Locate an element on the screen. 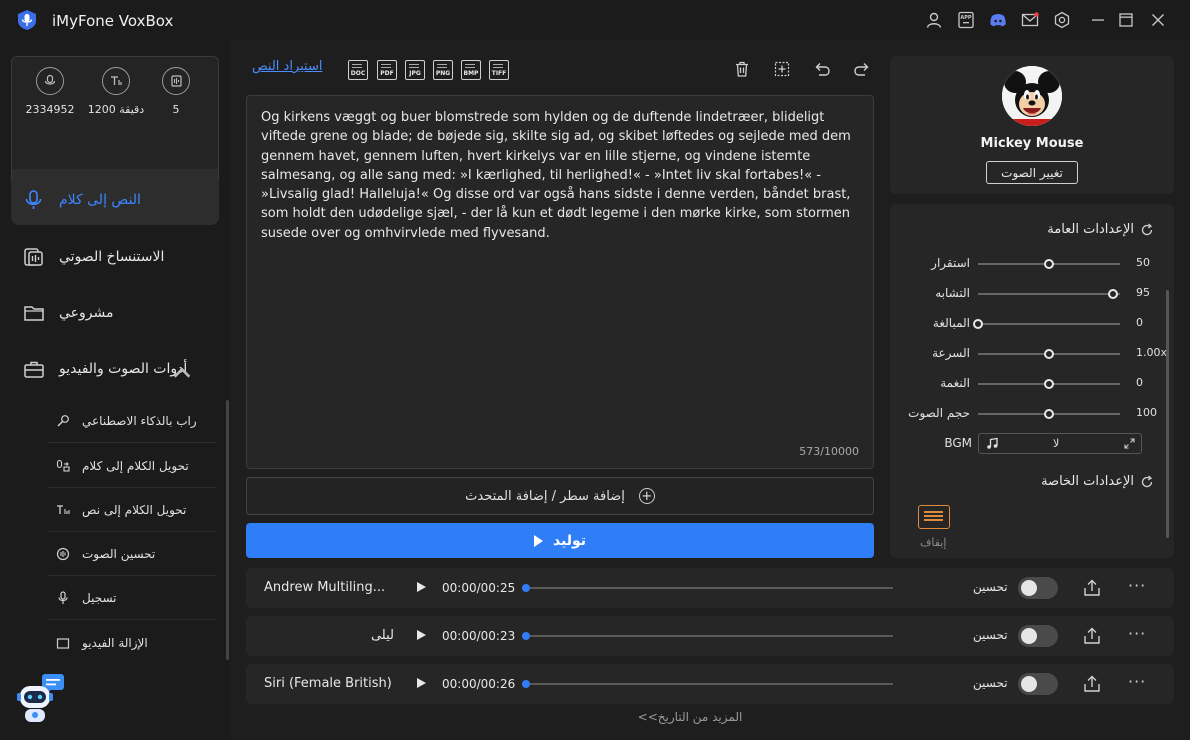 This screenshot has width=1190, height=740. change-voice-button: تغيير الصوت is located at coordinates (1032, 172).